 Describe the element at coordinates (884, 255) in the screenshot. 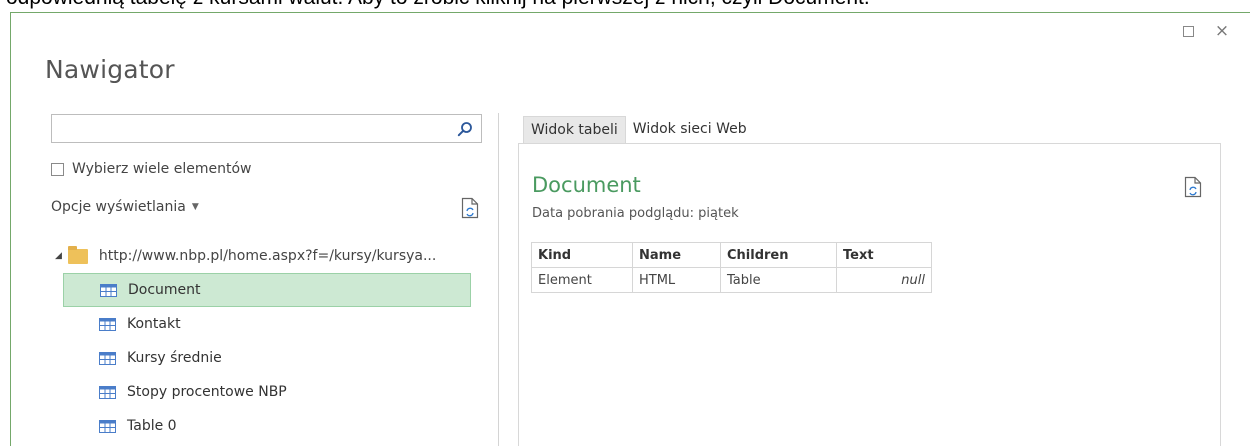

I see `column-header-text: Text` at that location.